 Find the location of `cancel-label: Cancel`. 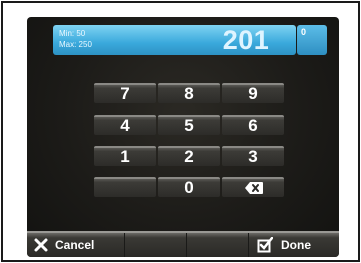

cancel-label: Cancel is located at coordinates (75, 245).